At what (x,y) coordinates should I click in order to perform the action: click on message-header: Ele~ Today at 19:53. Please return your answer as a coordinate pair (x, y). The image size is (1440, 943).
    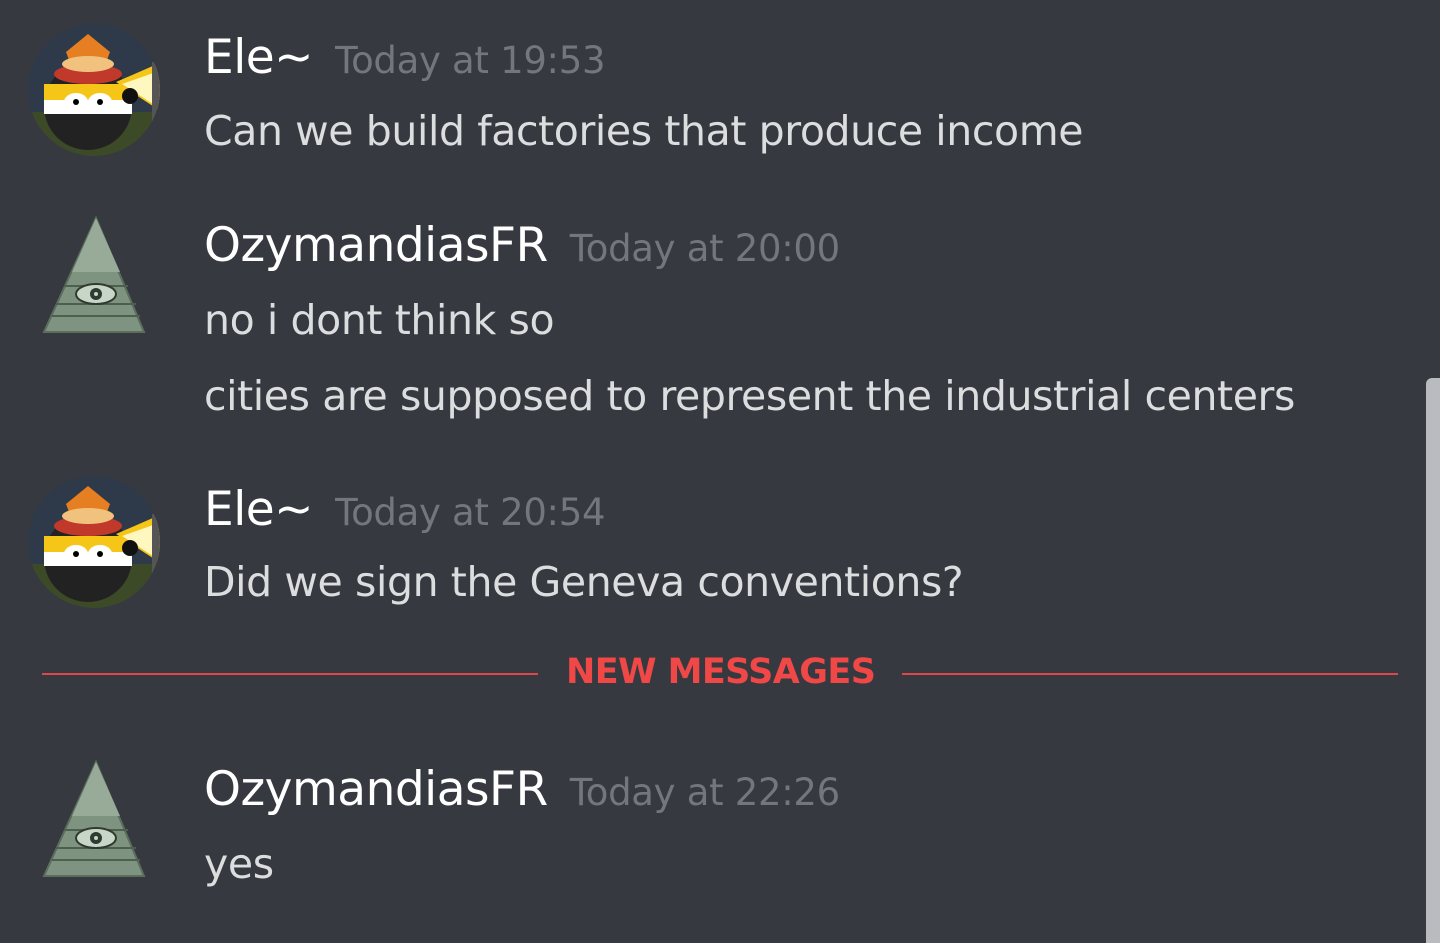
    Looking at the image, I should click on (405, 57).